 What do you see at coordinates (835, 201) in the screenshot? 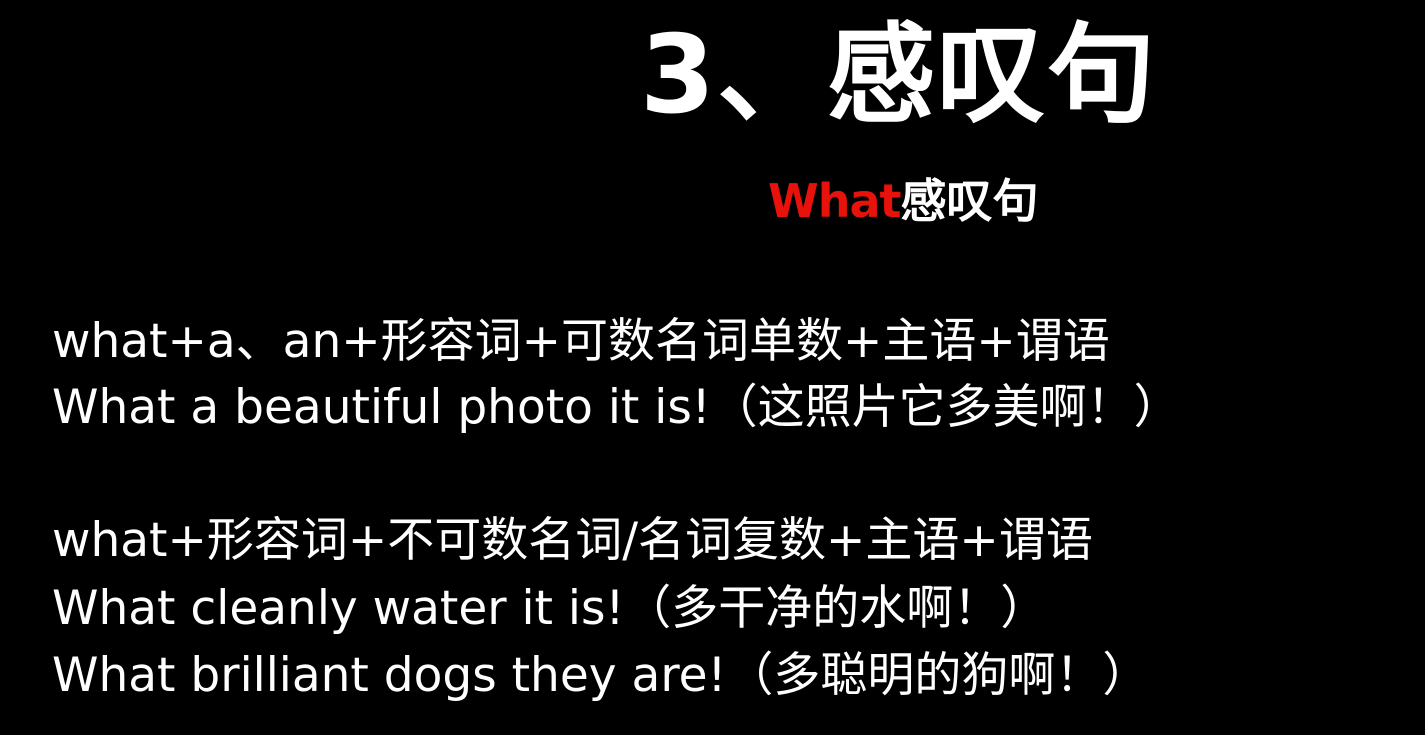
I see `subtitle-highlight: What` at bounding box center [835, 201].